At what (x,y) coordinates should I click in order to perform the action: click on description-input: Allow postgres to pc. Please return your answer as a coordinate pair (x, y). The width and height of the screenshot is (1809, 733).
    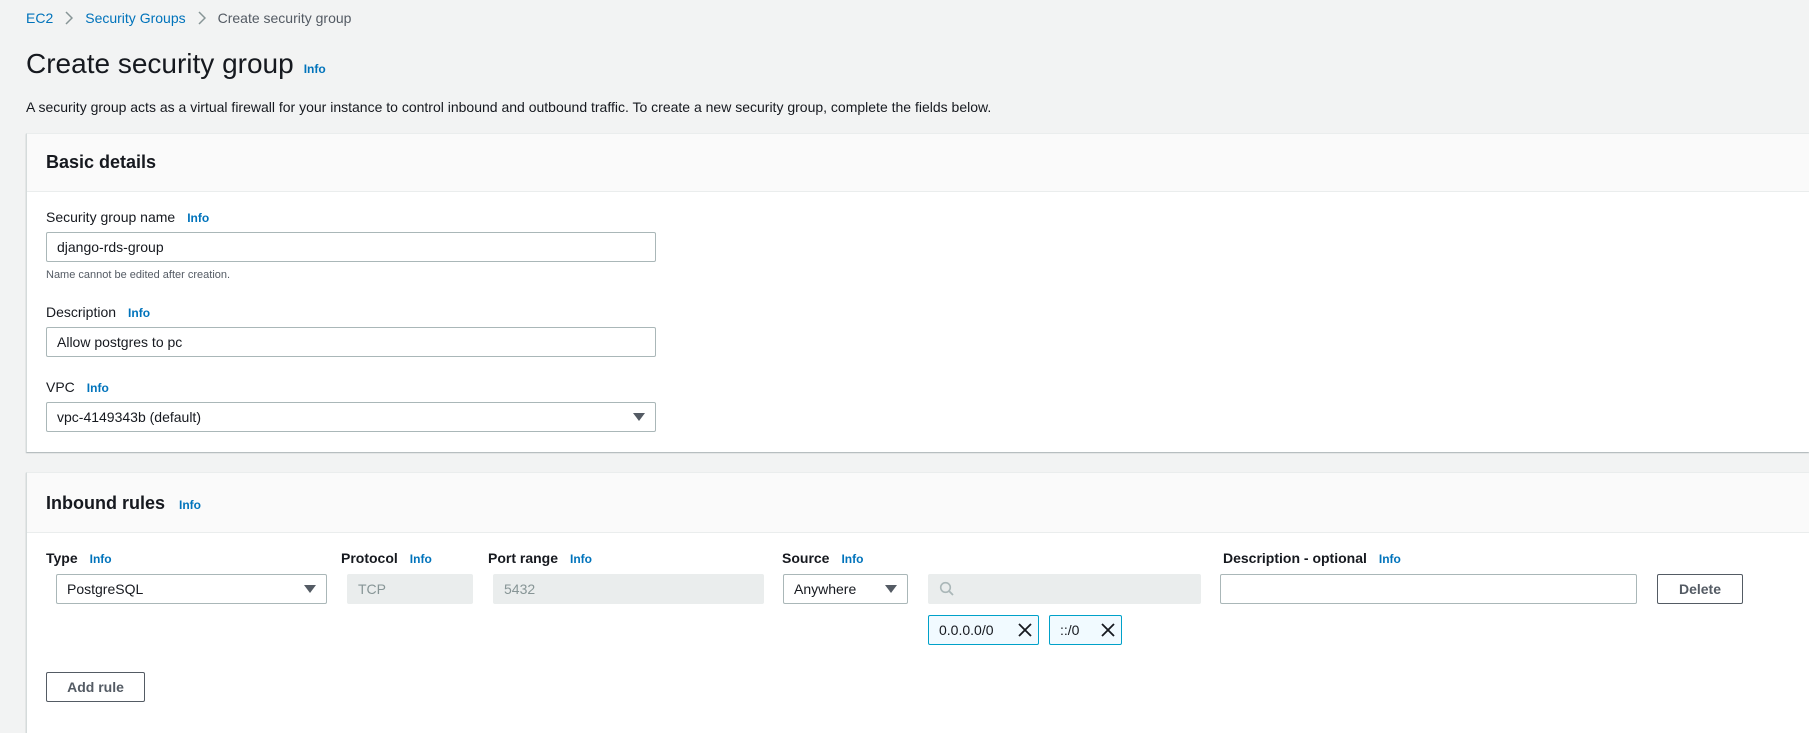
    Looking at the image, I should click on (351, 342).